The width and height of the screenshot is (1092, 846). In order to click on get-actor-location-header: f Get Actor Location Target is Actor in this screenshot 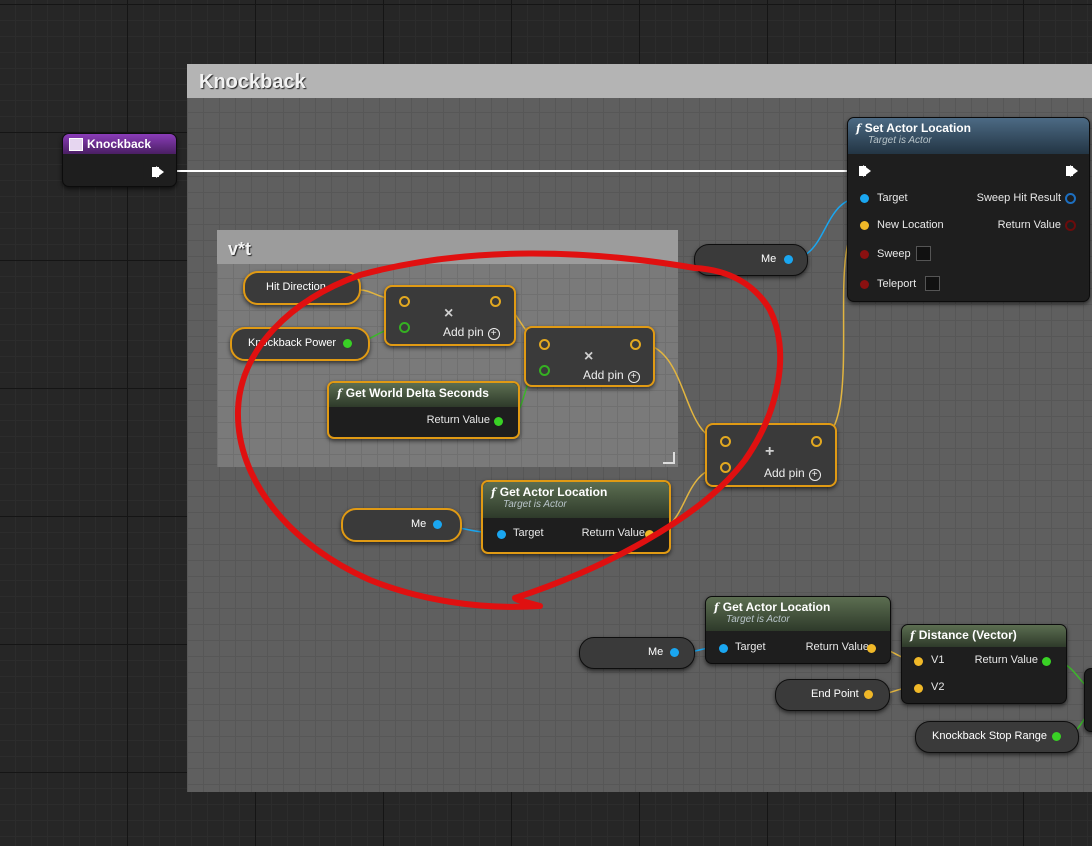, I will do `click(576, 500)`.